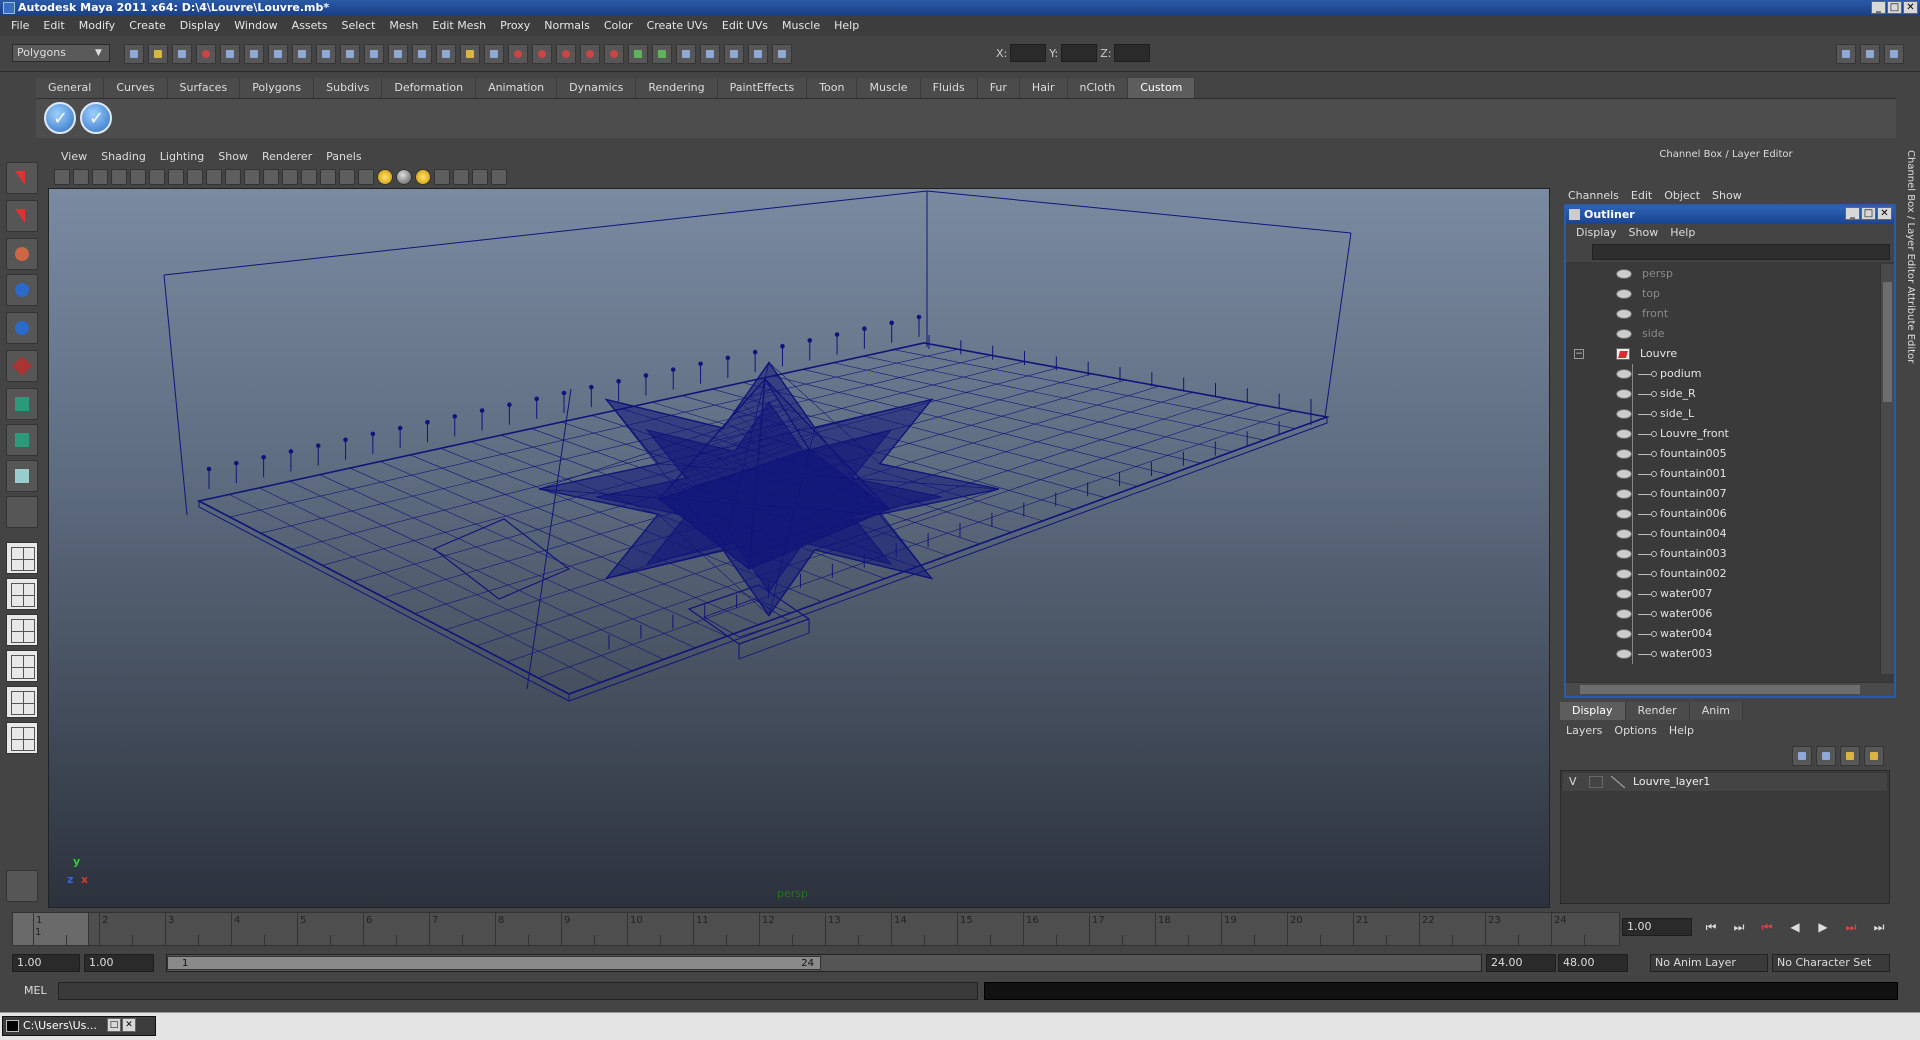  What do you see at coordinates (1910, 7) in the screenshot?
I see `close-button: ✕` at bounding box center [1910, 7].